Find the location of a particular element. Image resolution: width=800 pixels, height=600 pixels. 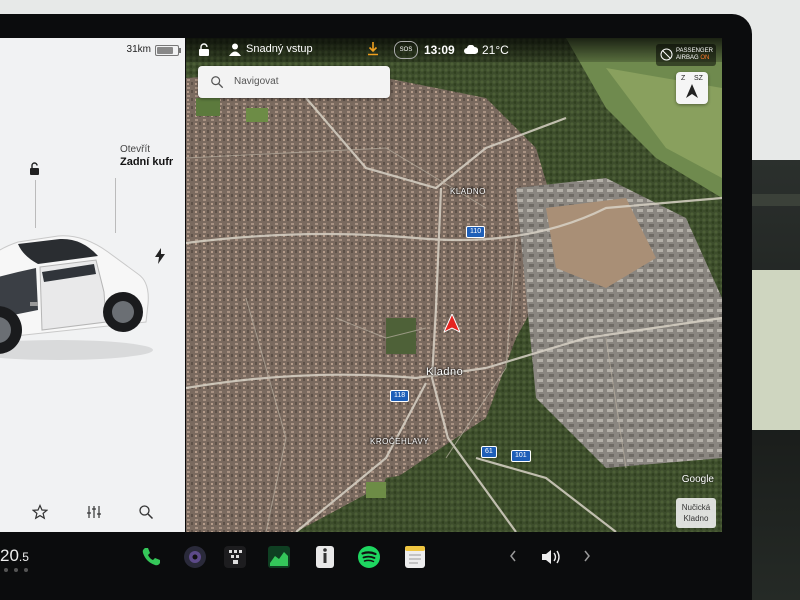

search-placeholder: Navigovat is located at coordinates (256, 81).